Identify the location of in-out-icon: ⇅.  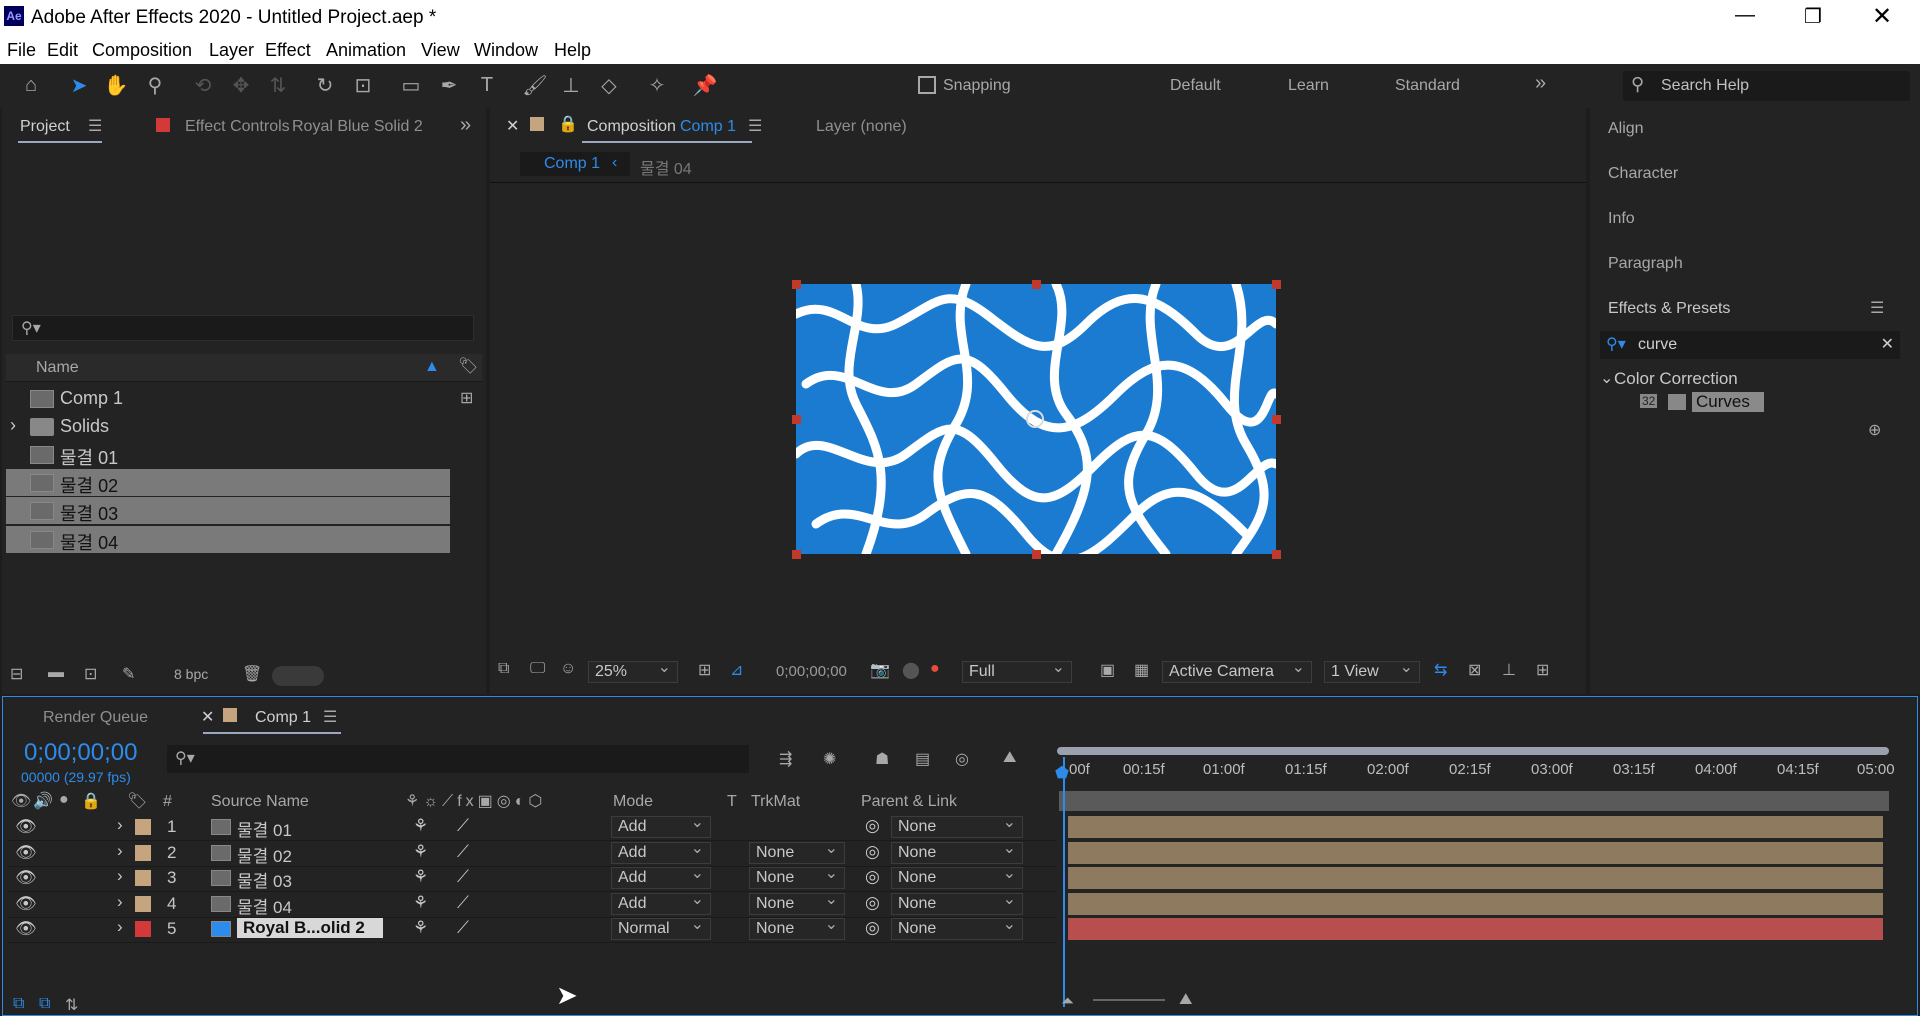
(71, 1005).